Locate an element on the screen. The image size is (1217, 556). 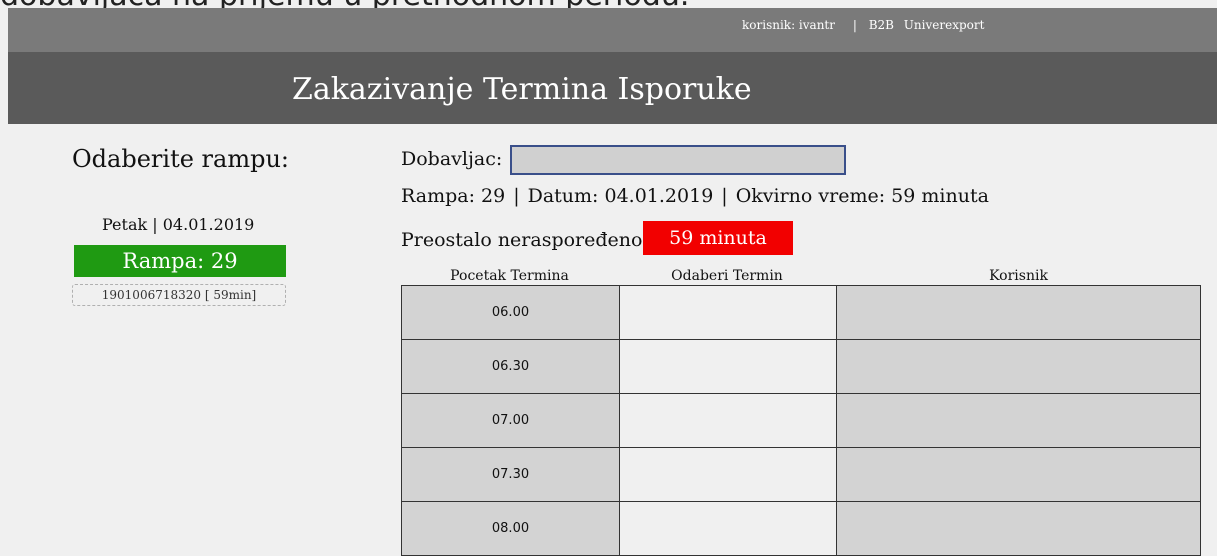
col-header-korisnik: Korisnik is located at coordinates (1018, 276).